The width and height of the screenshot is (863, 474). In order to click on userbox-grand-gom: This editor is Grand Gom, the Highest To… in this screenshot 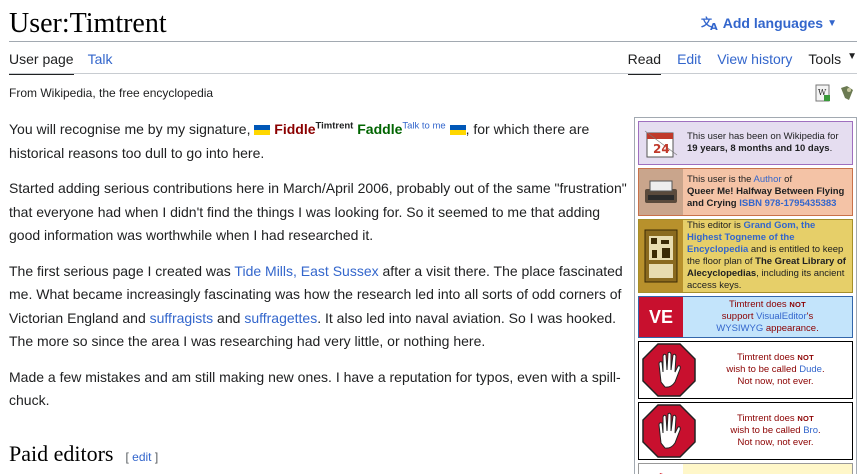, I will do `click(745, 256)`.